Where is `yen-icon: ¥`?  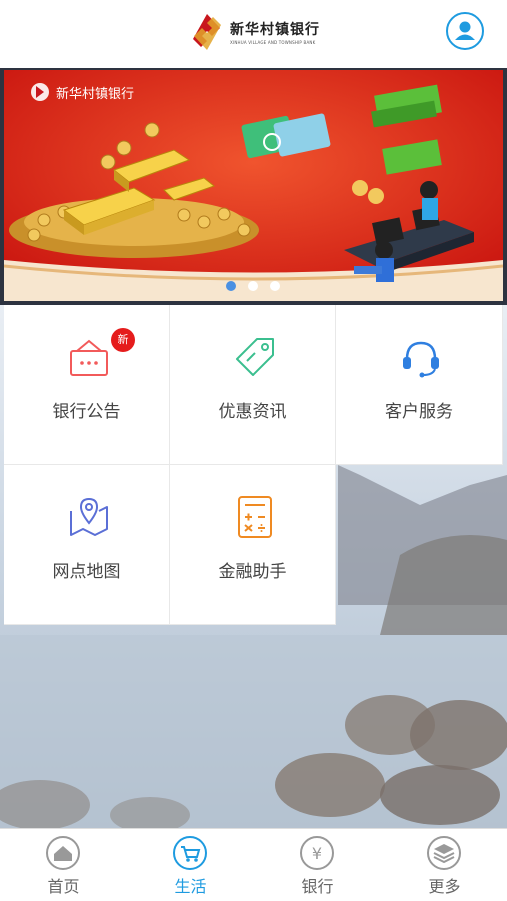 yen-icon: ¥ is located at coordinates (317, 853).